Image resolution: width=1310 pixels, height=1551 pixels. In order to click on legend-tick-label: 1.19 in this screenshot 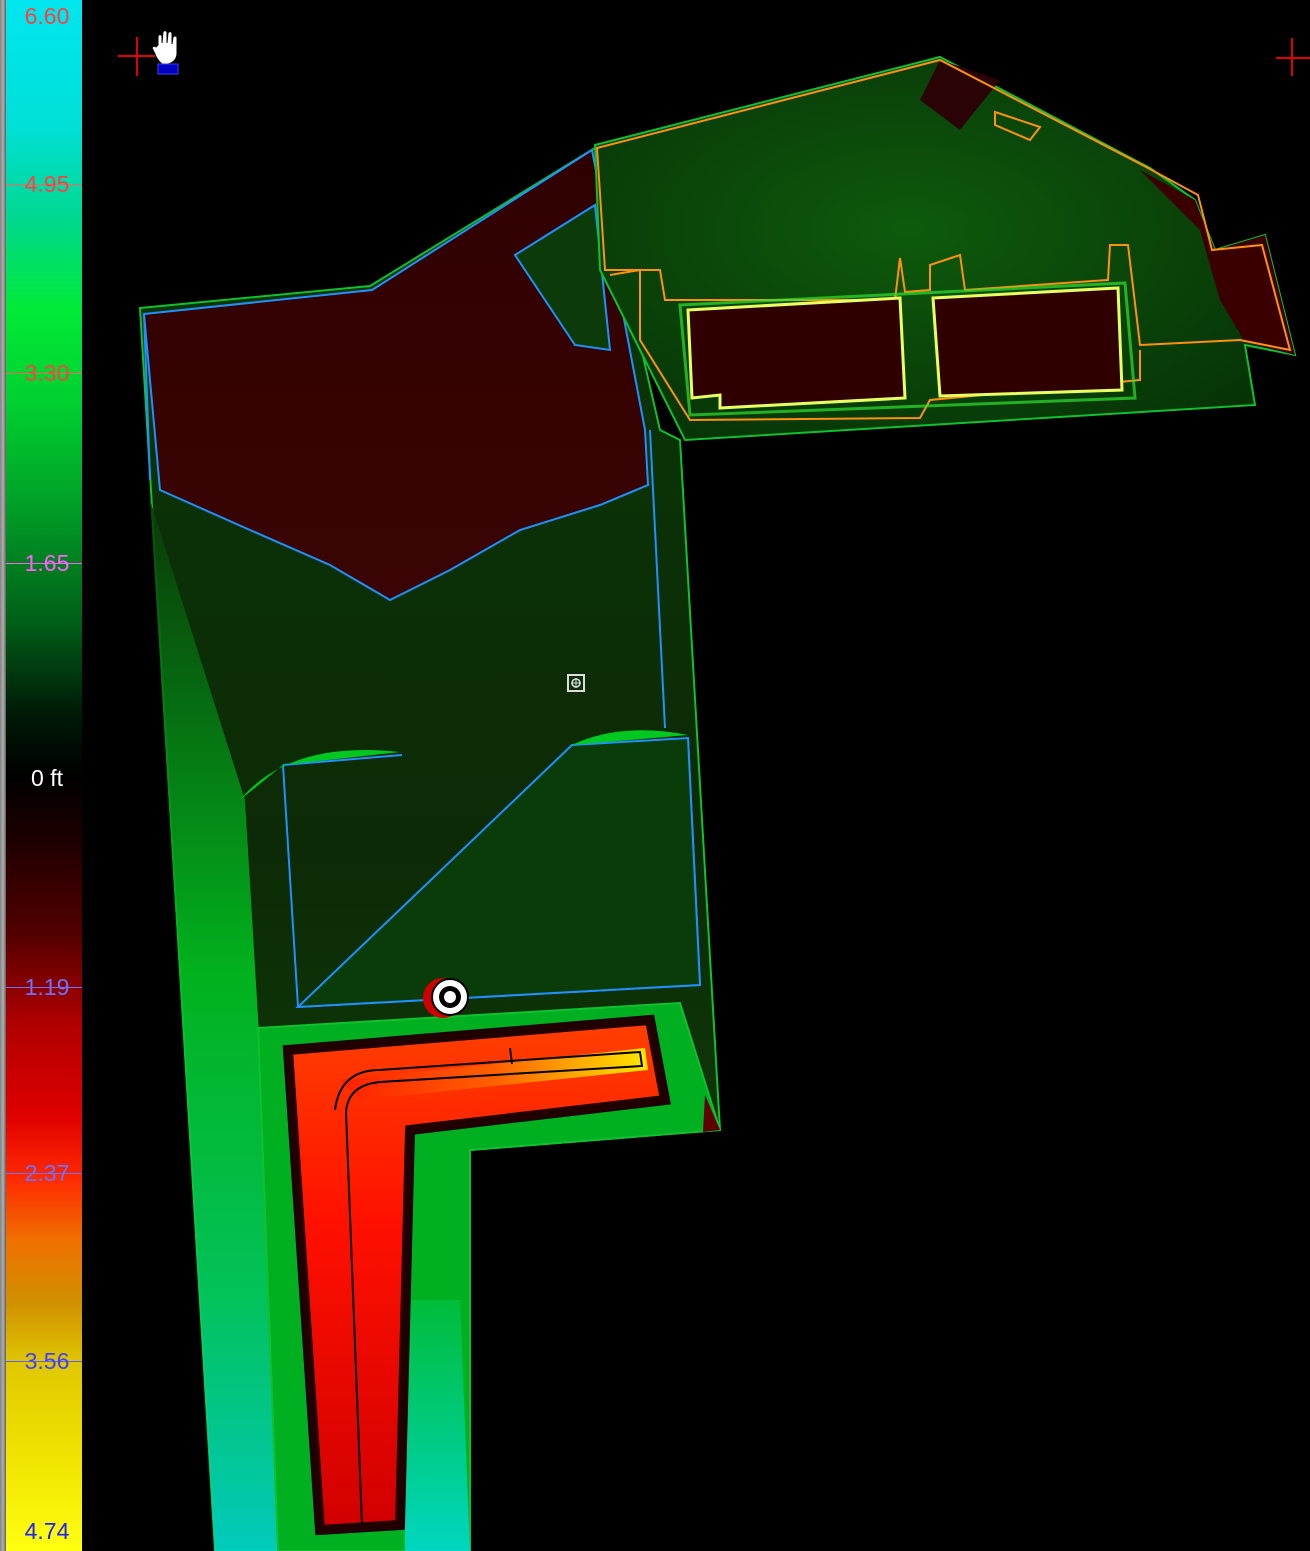, I will do `click(47, 987)`.